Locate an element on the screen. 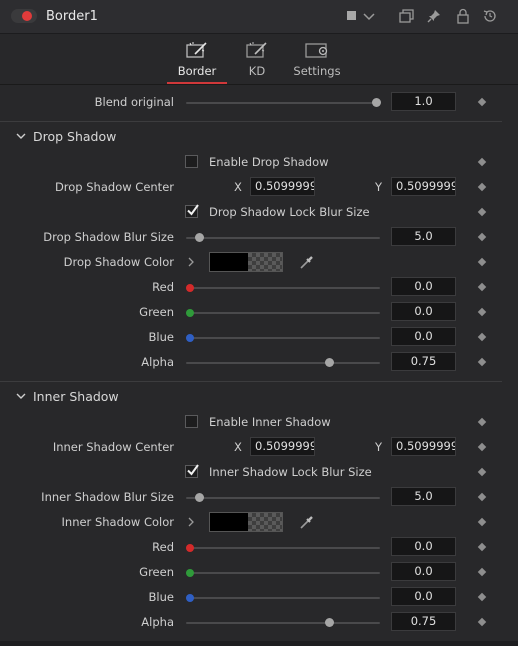  checkbox-label: Drop Shadow Lock Blur Size is located at coordinates (289, 212).